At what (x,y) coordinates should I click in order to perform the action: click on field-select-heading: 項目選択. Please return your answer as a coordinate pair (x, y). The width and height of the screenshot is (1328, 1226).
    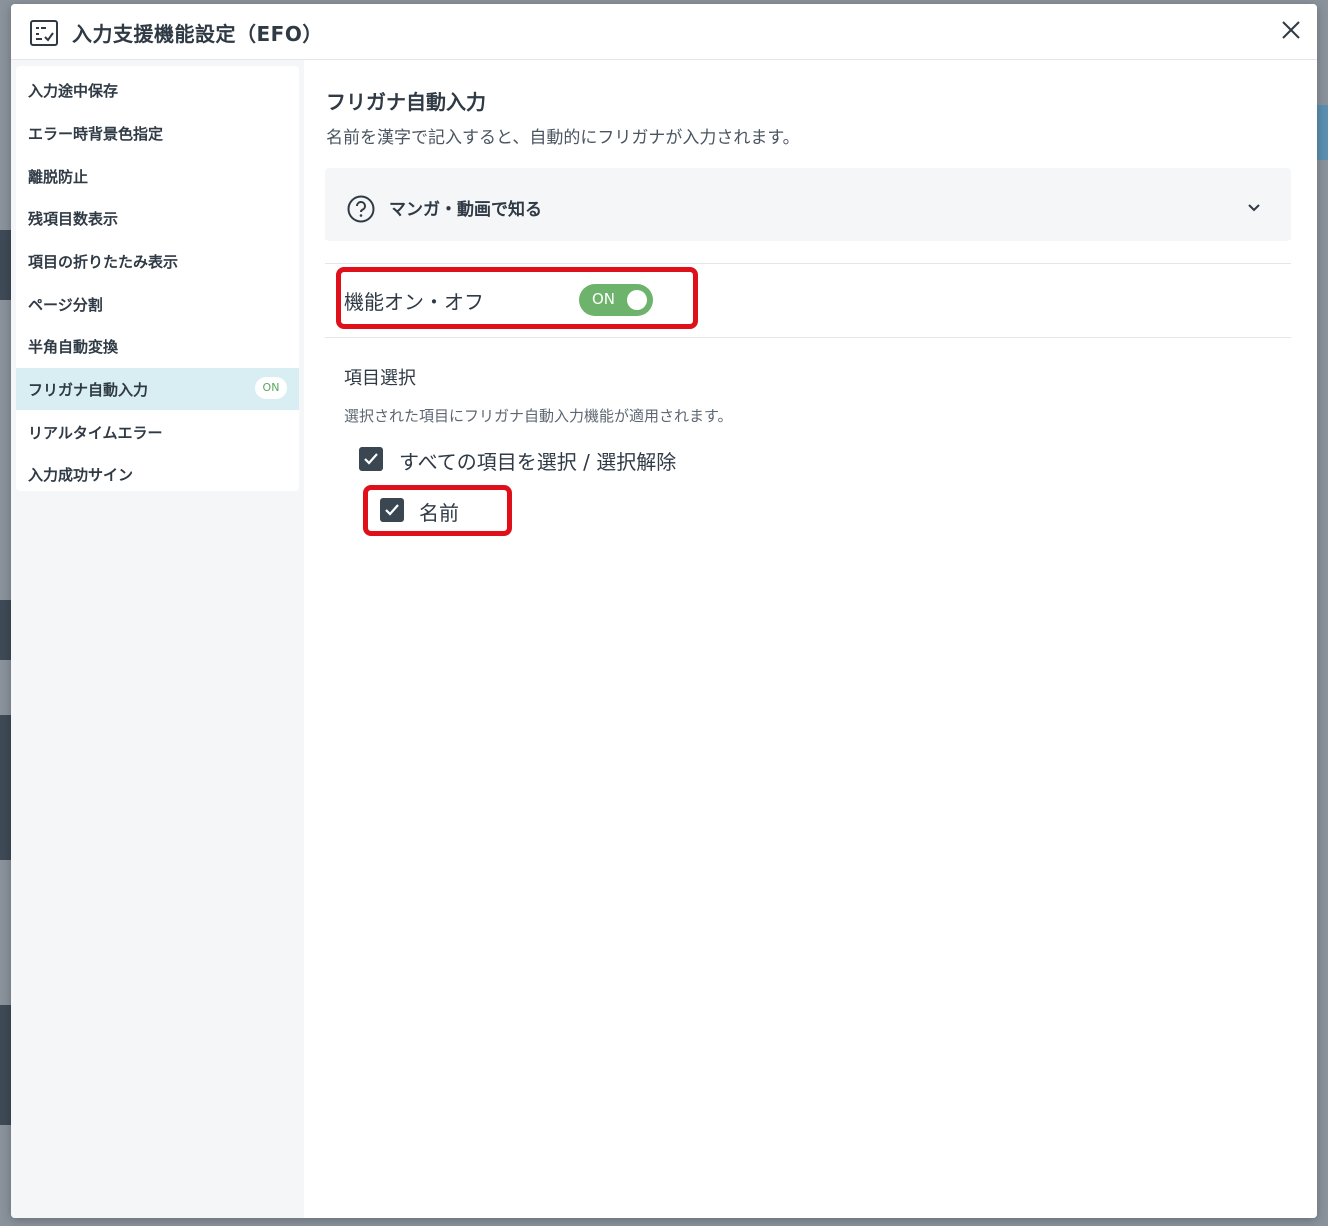
    Looking at the image, I should click on (380, 378).